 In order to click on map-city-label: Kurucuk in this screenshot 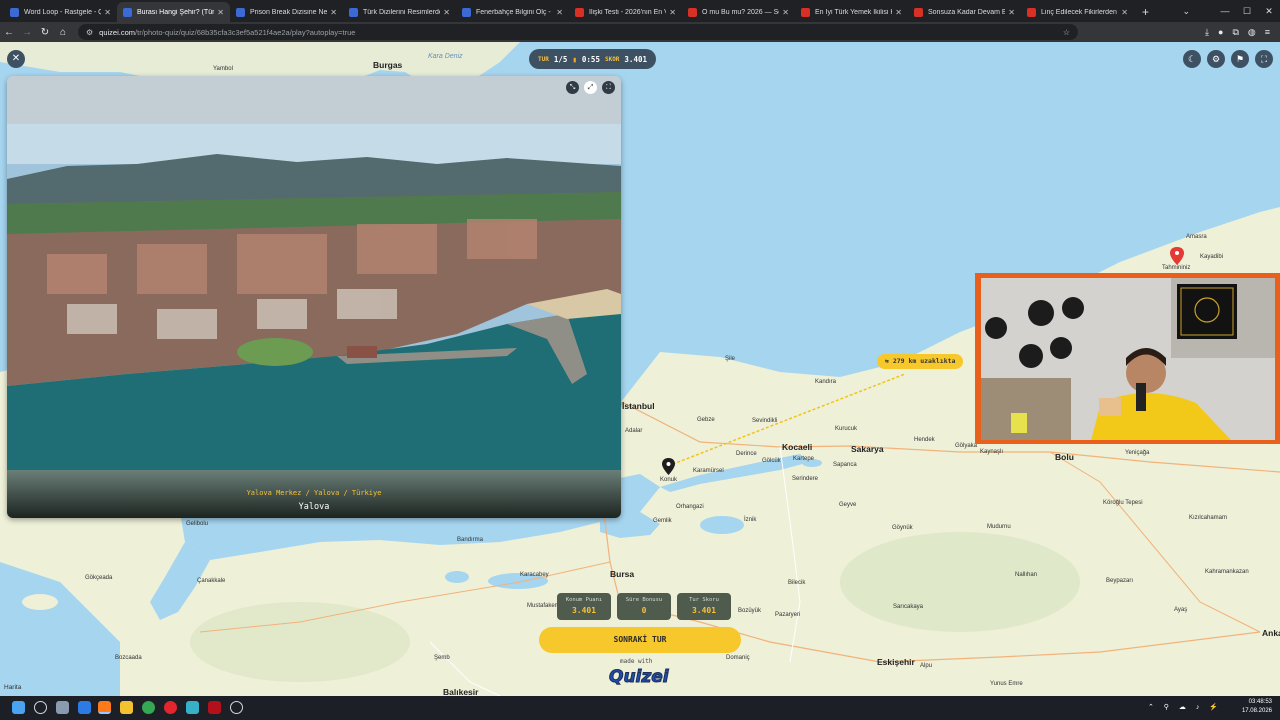, I will do `click(846, 429)`.